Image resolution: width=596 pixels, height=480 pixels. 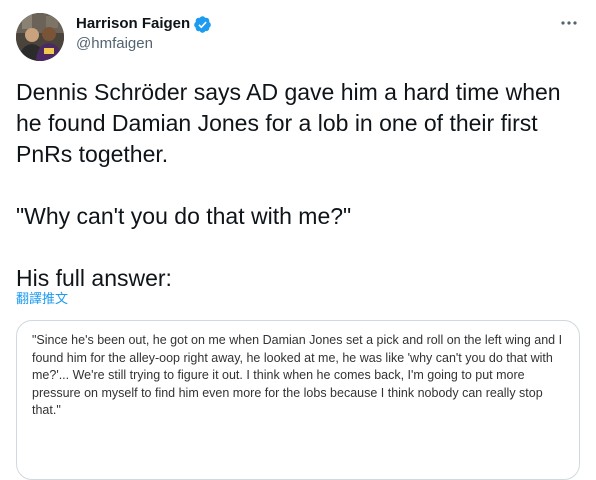 I want to click on more-horizontal-icon, so click(x=569, y=23).